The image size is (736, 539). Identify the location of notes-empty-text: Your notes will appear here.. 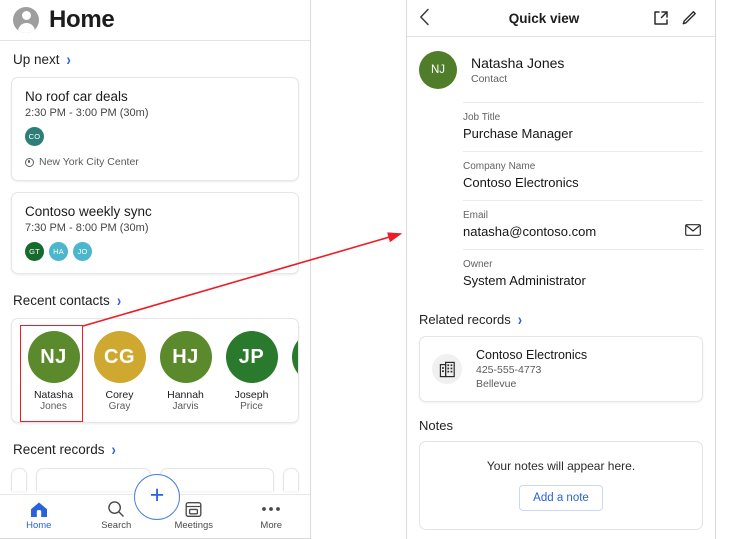
(561, 466).